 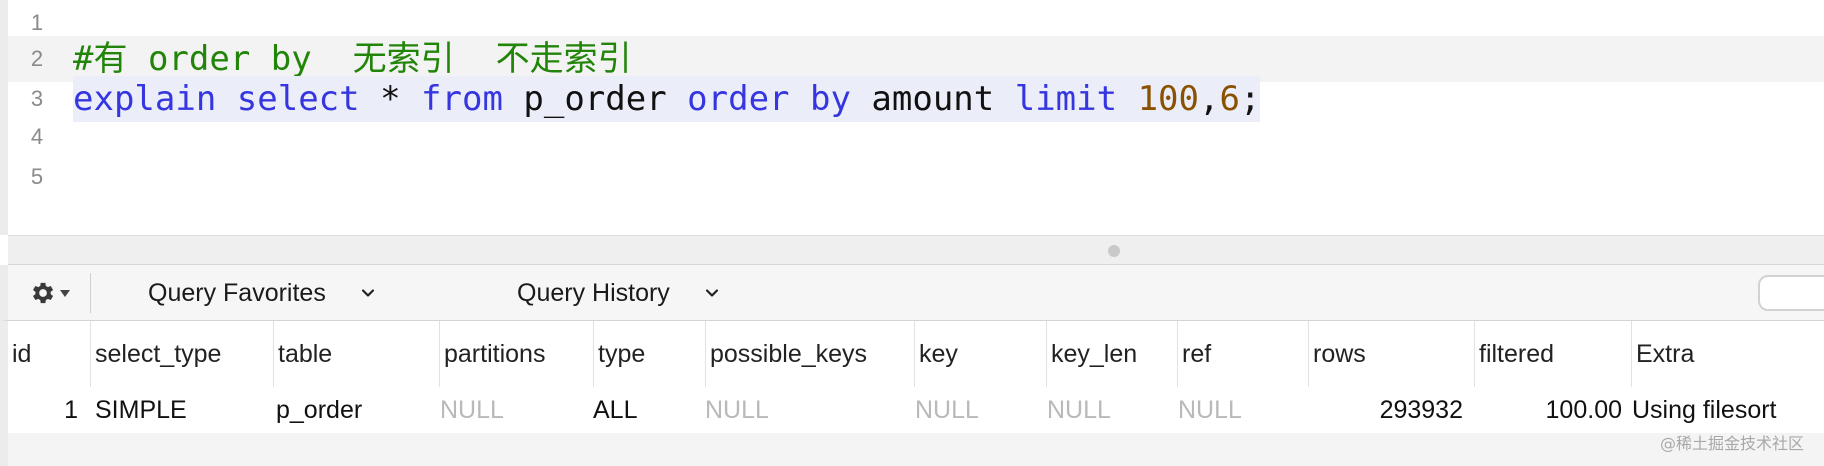 I want to click on query-history-dropdown: Query History, so click(x=618, y=293).